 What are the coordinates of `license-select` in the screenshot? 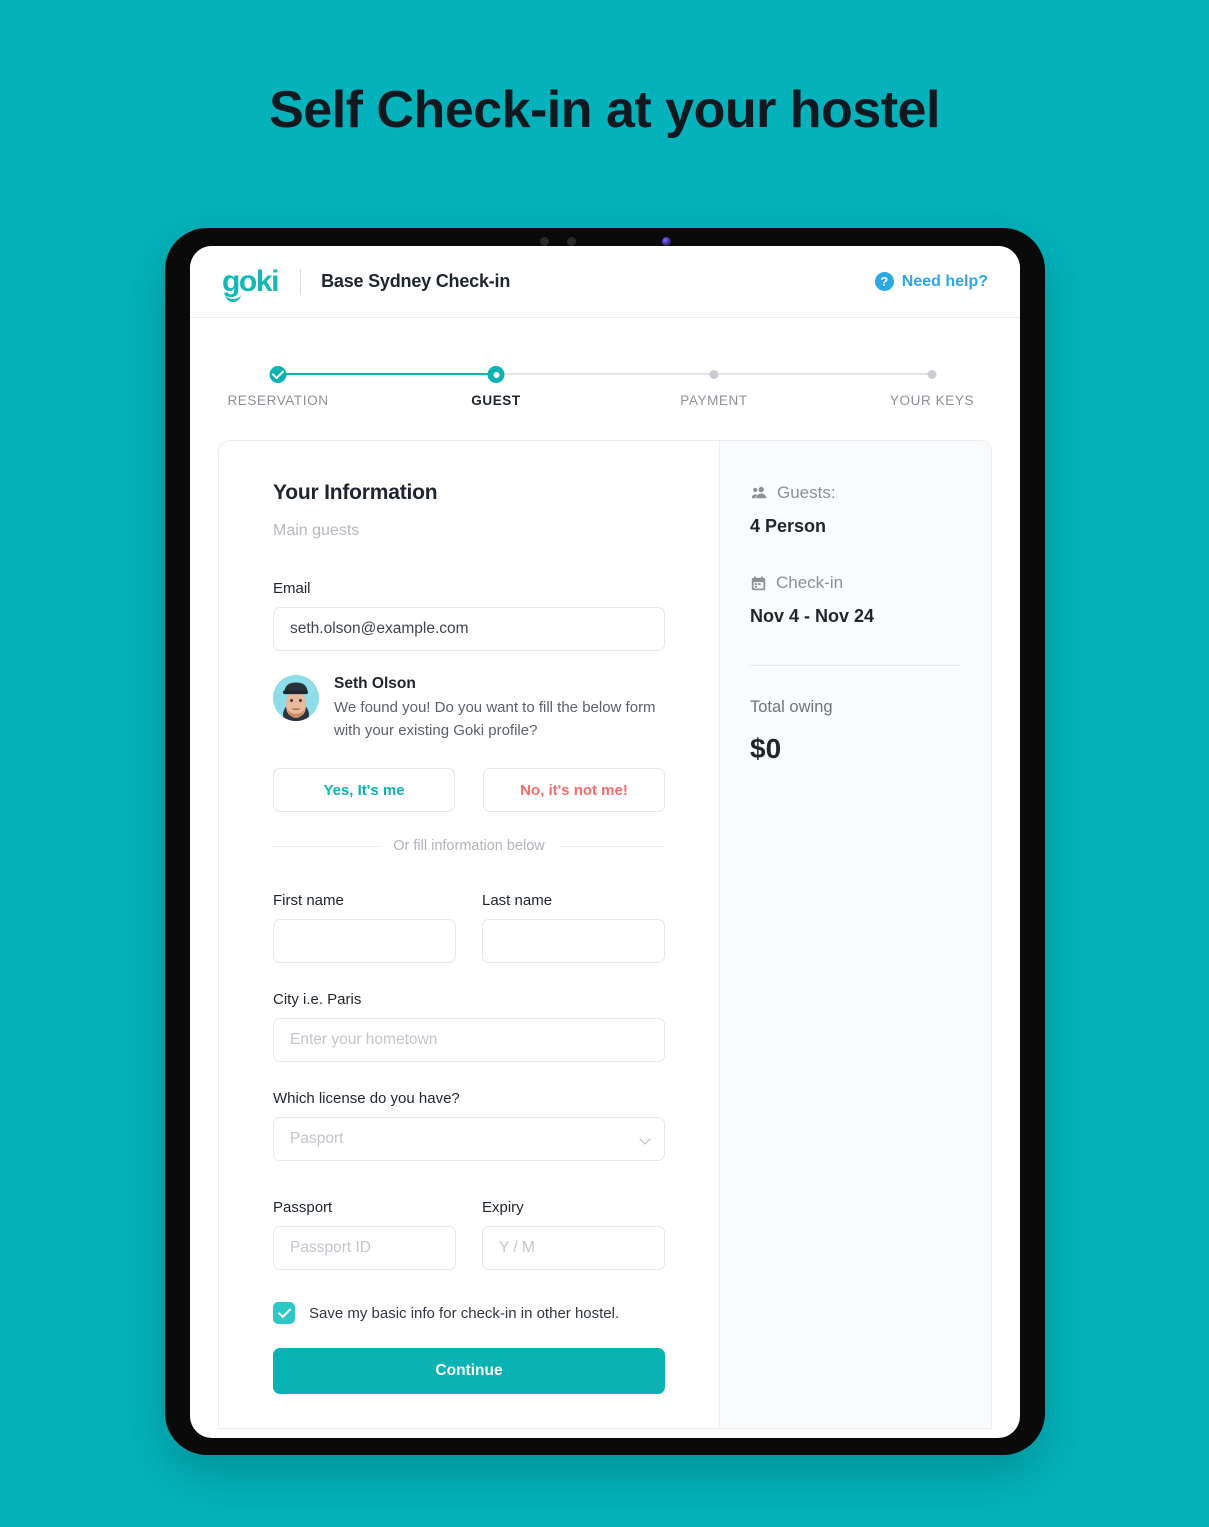 It's located at (469, 1139).